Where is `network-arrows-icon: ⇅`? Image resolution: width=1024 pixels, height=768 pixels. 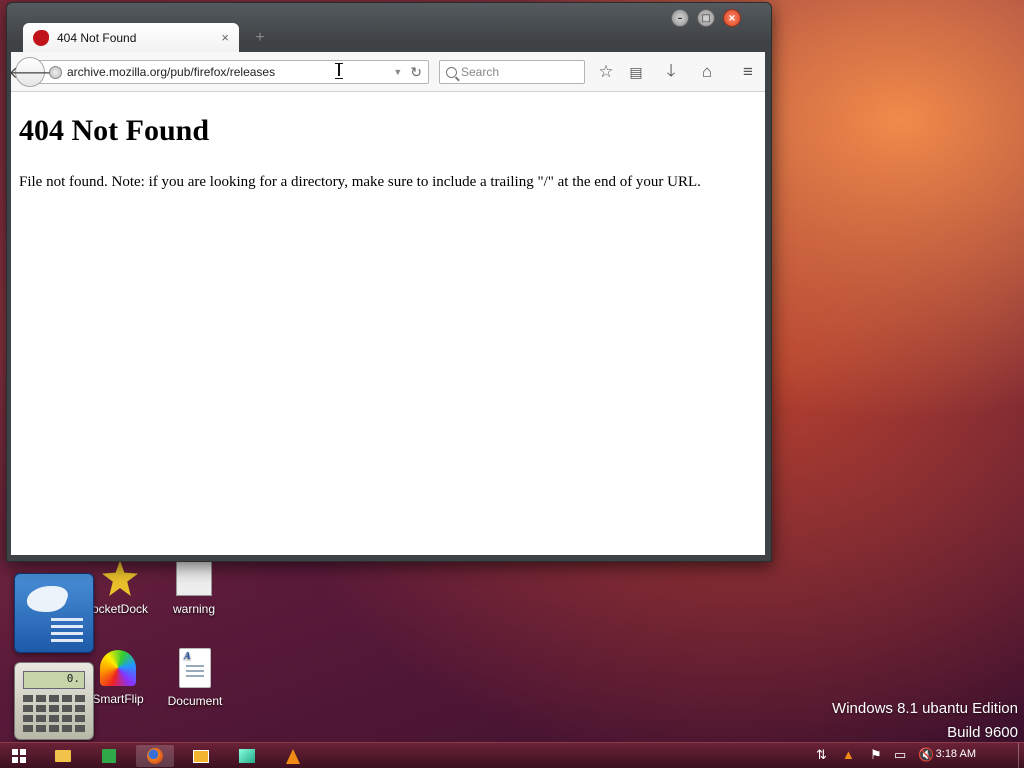 network-arrows-icon: ⇅ is located at coordinates (821, 755).